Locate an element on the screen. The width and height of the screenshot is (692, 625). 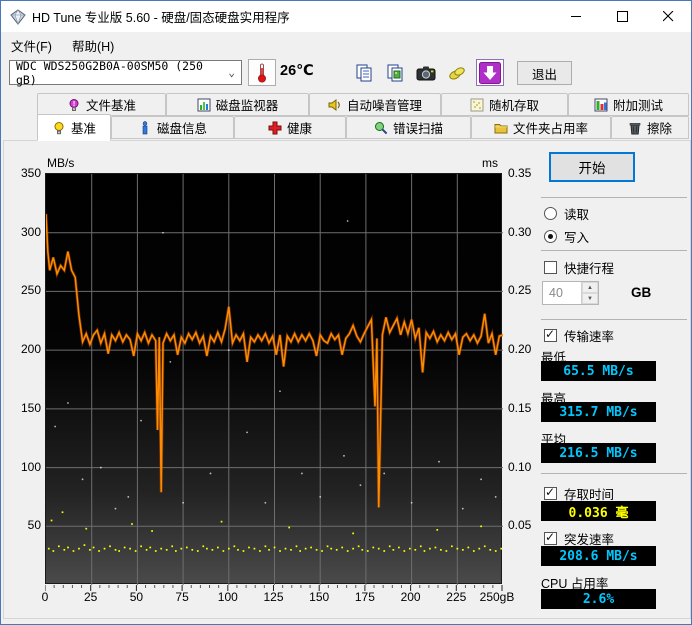
y-left-tick: 350 is located at coordinates (30, 173).